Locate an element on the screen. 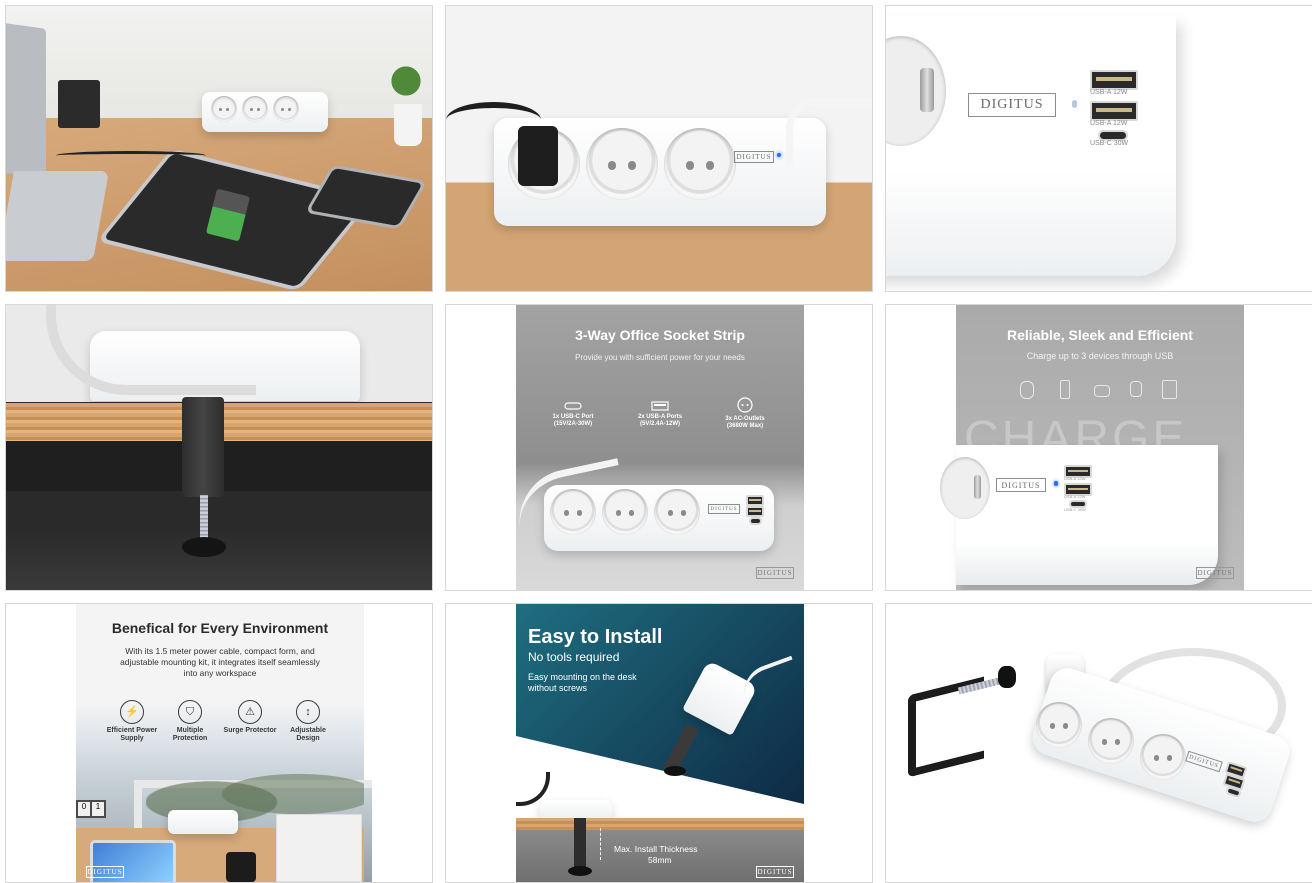 The width and height of the screenshot is (1312, 883). smartphone is located at coordinates (241, 867).